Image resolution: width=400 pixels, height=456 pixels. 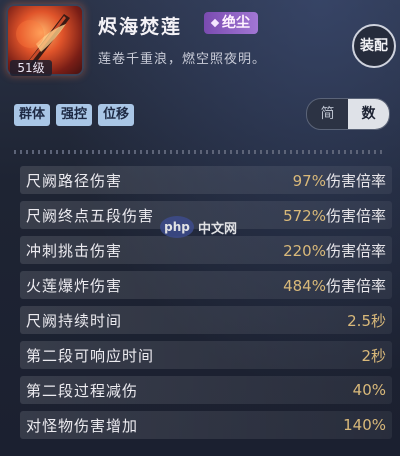 What do you see at coordinates (177, 227) in the screenshot?
I see `watermark-logo: php` at bounding box center [177, 227].